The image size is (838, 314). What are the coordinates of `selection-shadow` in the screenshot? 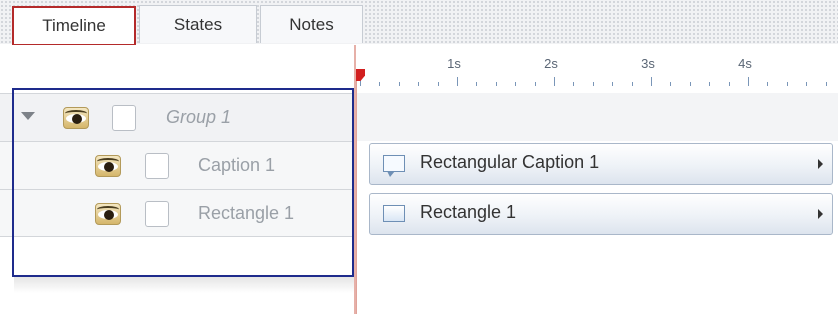 It's located at (186, 285).